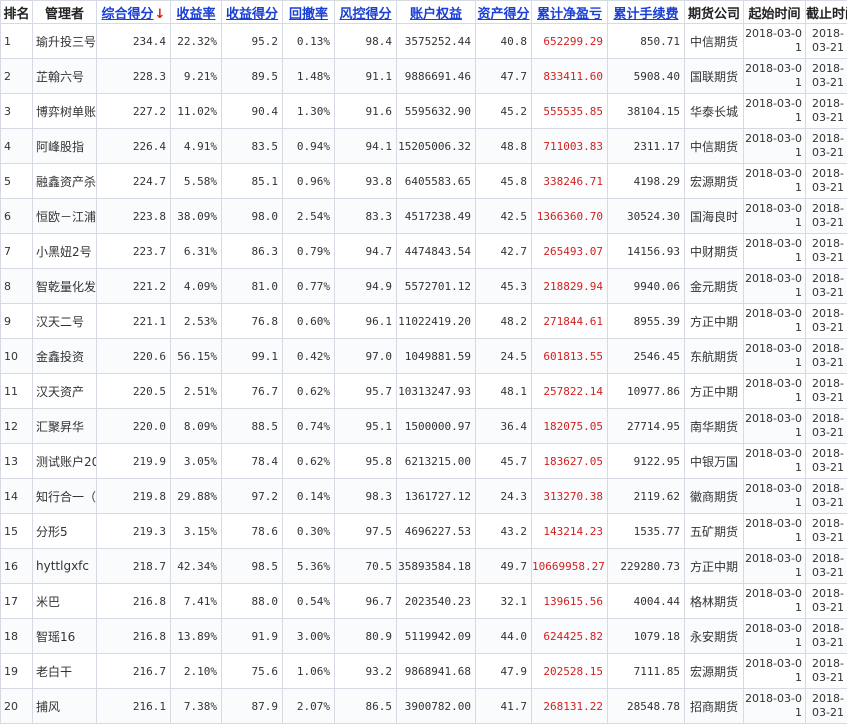 The height and width of the screenshot is (724, 847). Describe the element at coordinates (134, 706) in the screenshot. I see `cell-total-score: 216.1` at that location.